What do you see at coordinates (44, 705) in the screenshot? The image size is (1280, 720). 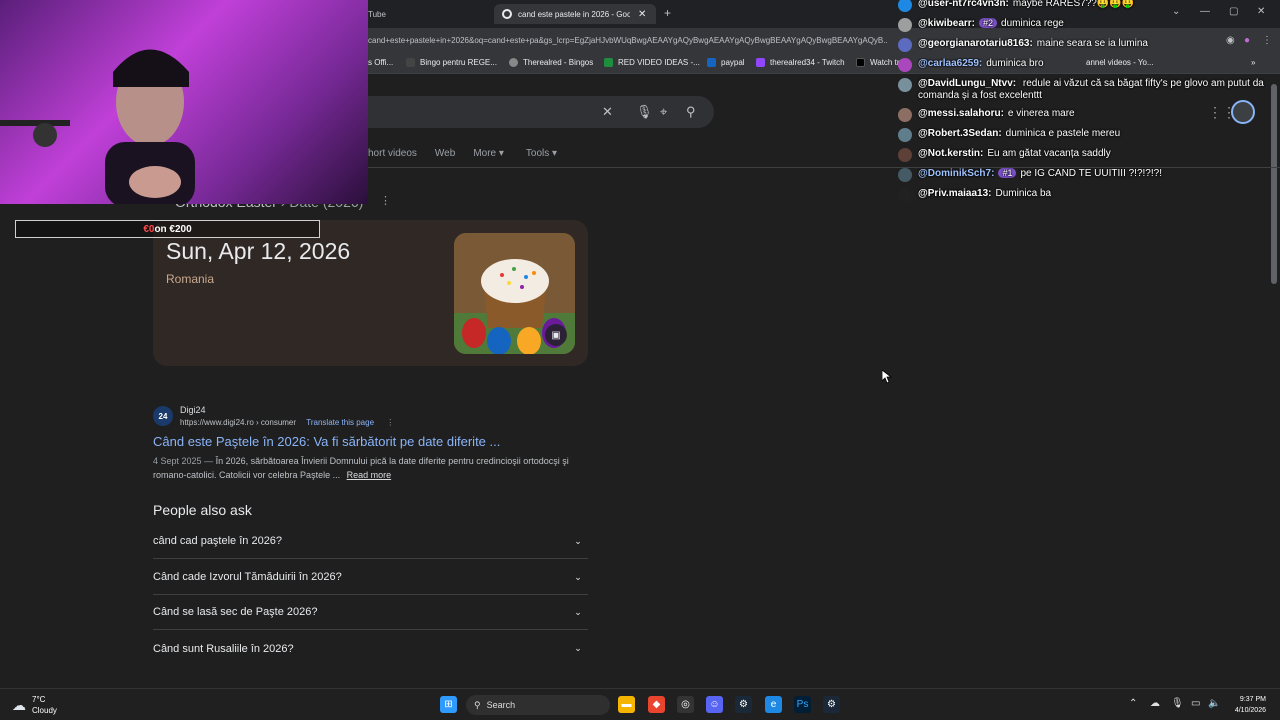 I see `weather-text: 7°C Cloudy` at bounding box center [44, 705].